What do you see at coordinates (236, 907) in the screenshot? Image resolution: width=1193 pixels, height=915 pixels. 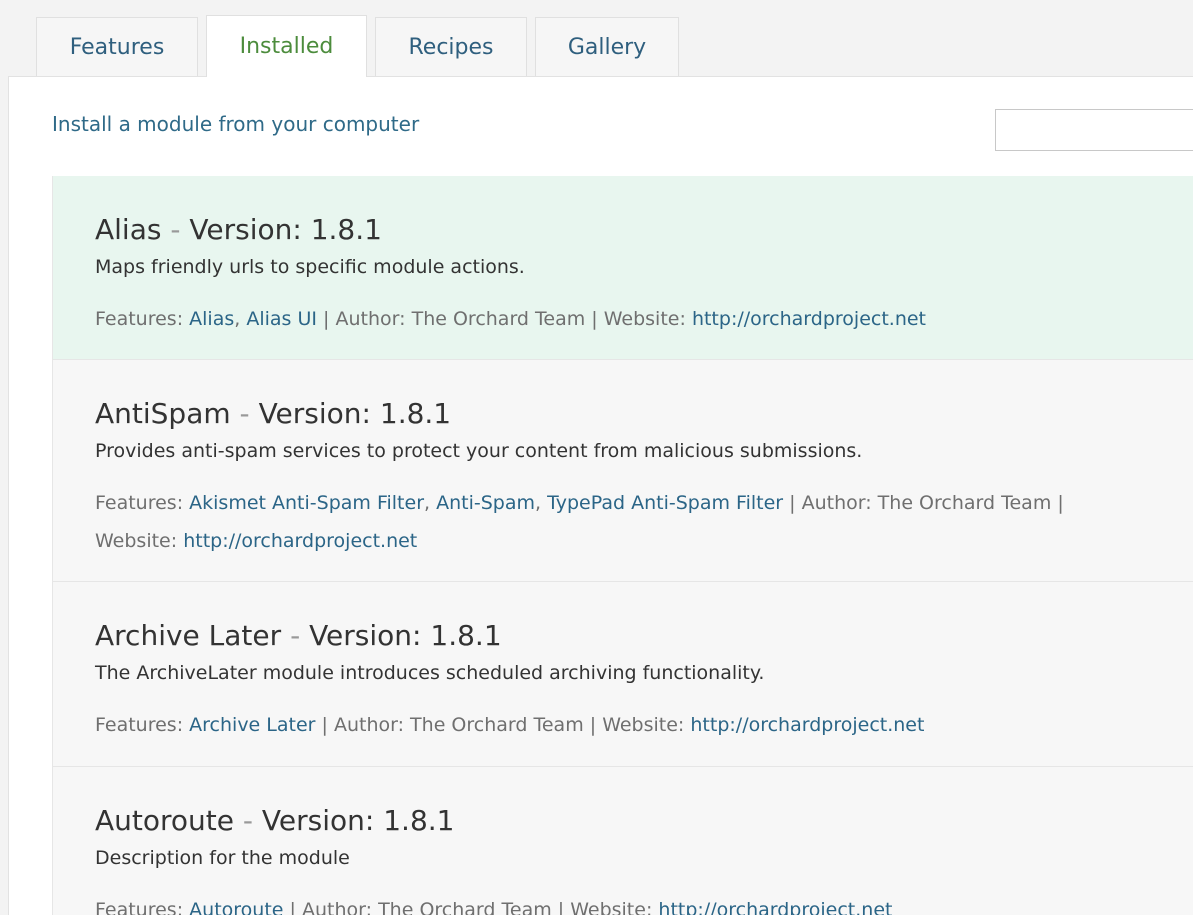 I see `feature-link-autoroute: Autoroute` at bounding box center [236, 907].